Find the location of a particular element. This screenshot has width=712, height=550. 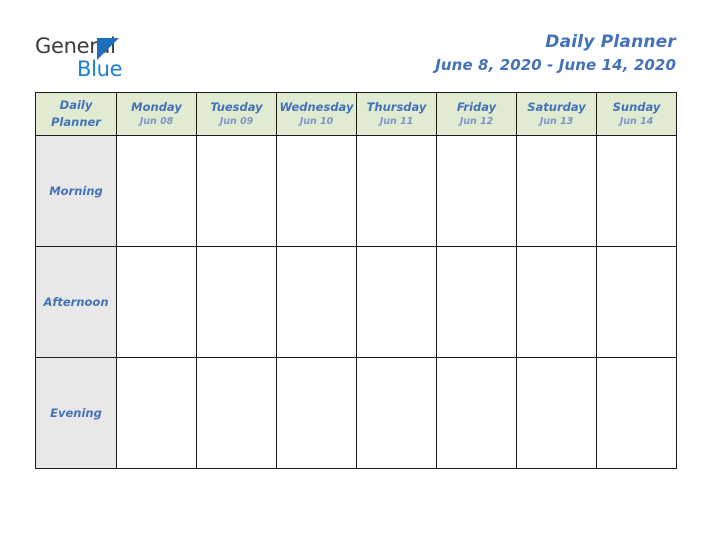

slot-morning-tuesday is located at coordinates (236, 191).